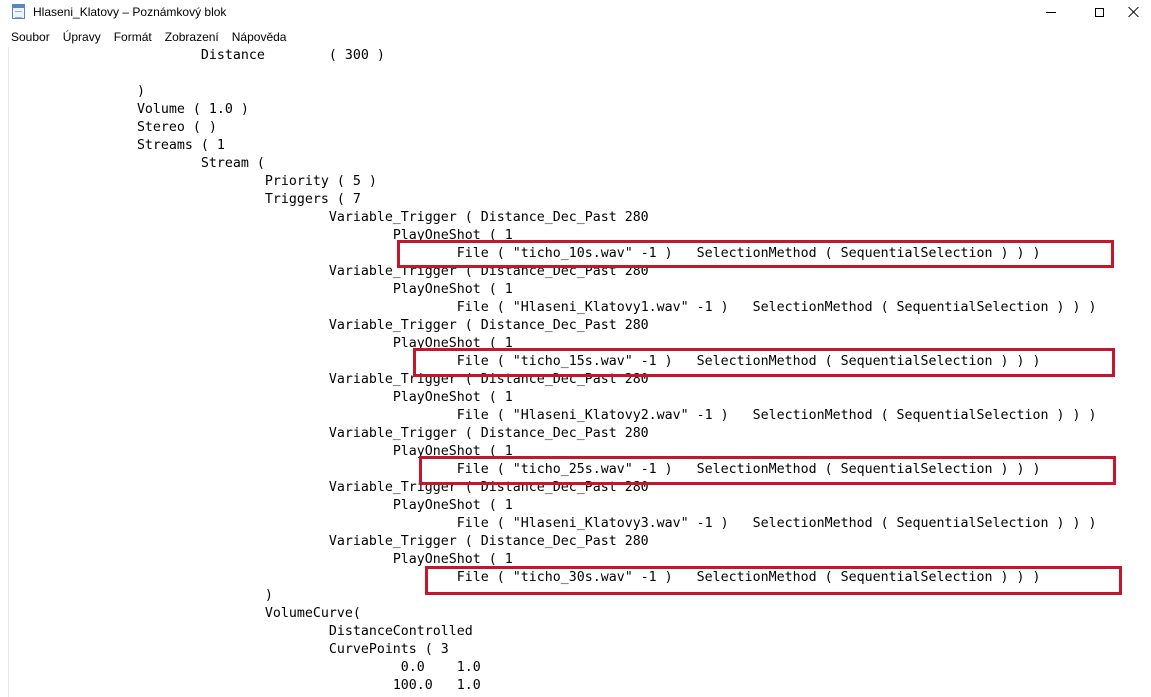 Image resolution: width=1151 pixels, height=697 pixels. What do you see at coordinates (245, 667) in the screenshot?
I see `editor-line: 0.0 1.0` at bounding box center [245, 667].